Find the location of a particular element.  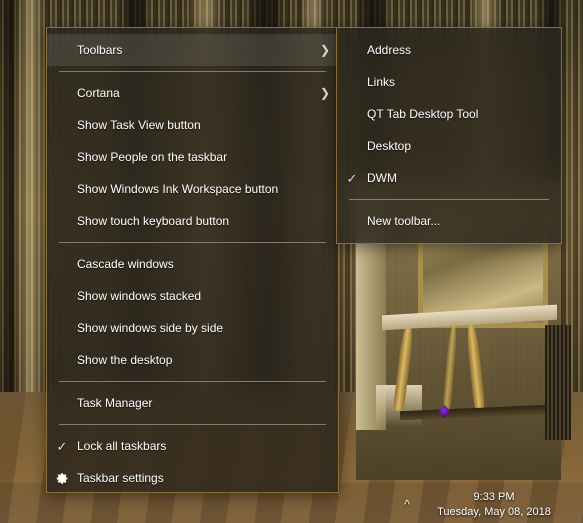

menu-item-label: Show the desktop is located at coordinates (125, 360).